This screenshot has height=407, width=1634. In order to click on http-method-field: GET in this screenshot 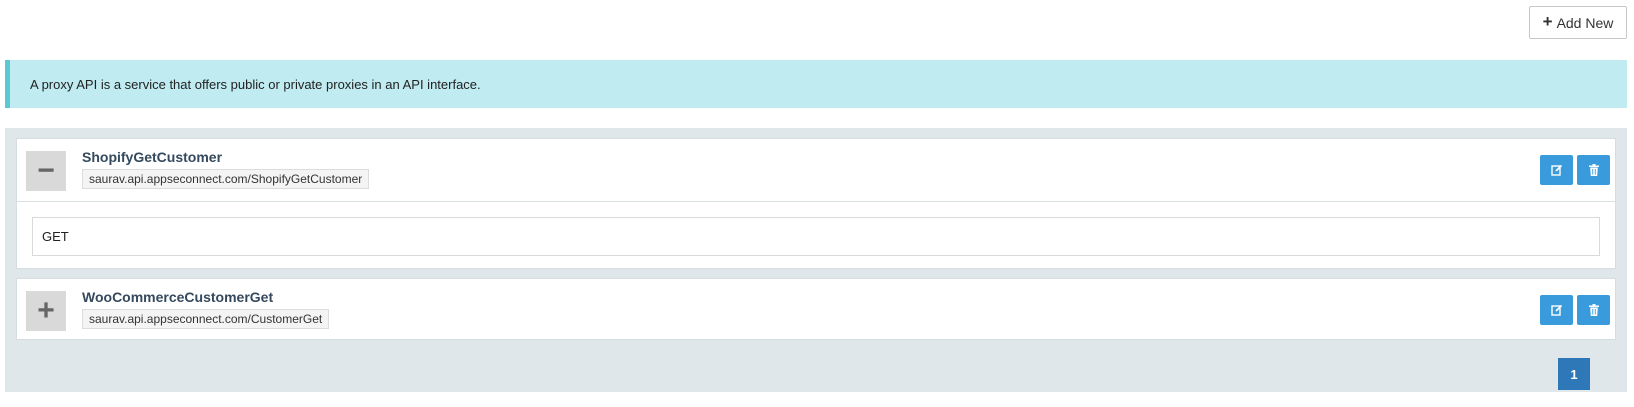, I will do `click(816, 236)`.